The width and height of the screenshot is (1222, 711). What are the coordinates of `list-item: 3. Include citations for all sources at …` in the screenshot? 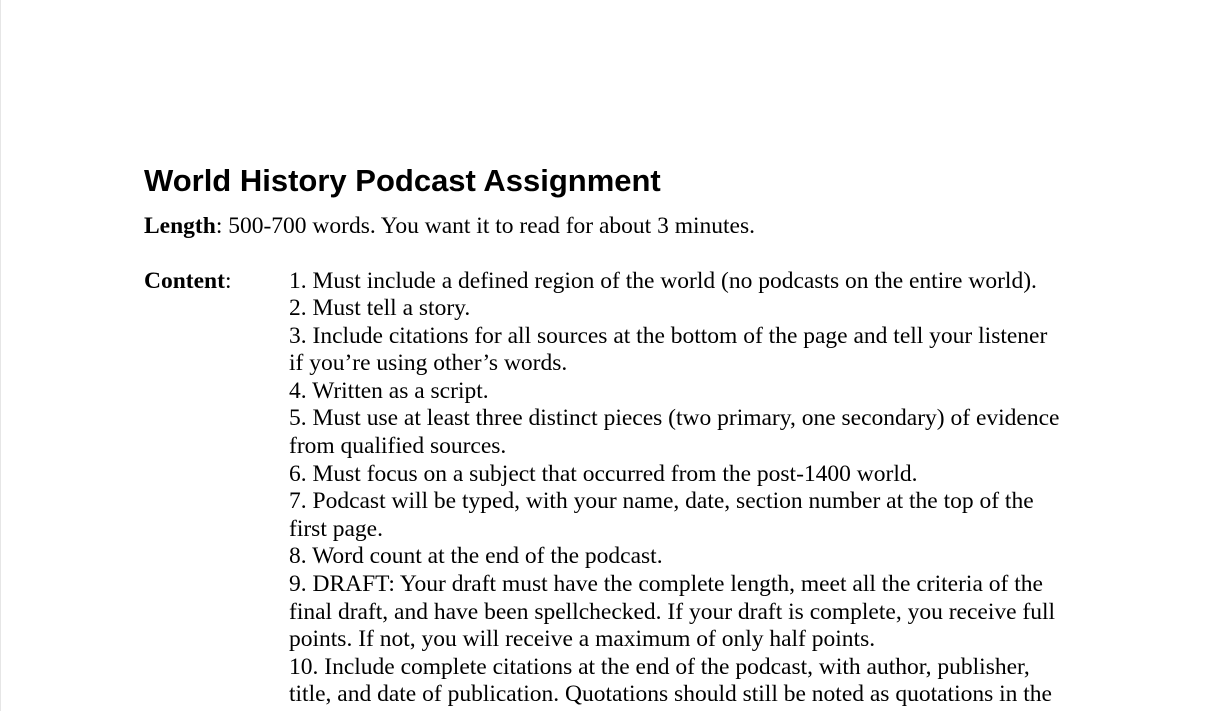 It's located at (668, 349).